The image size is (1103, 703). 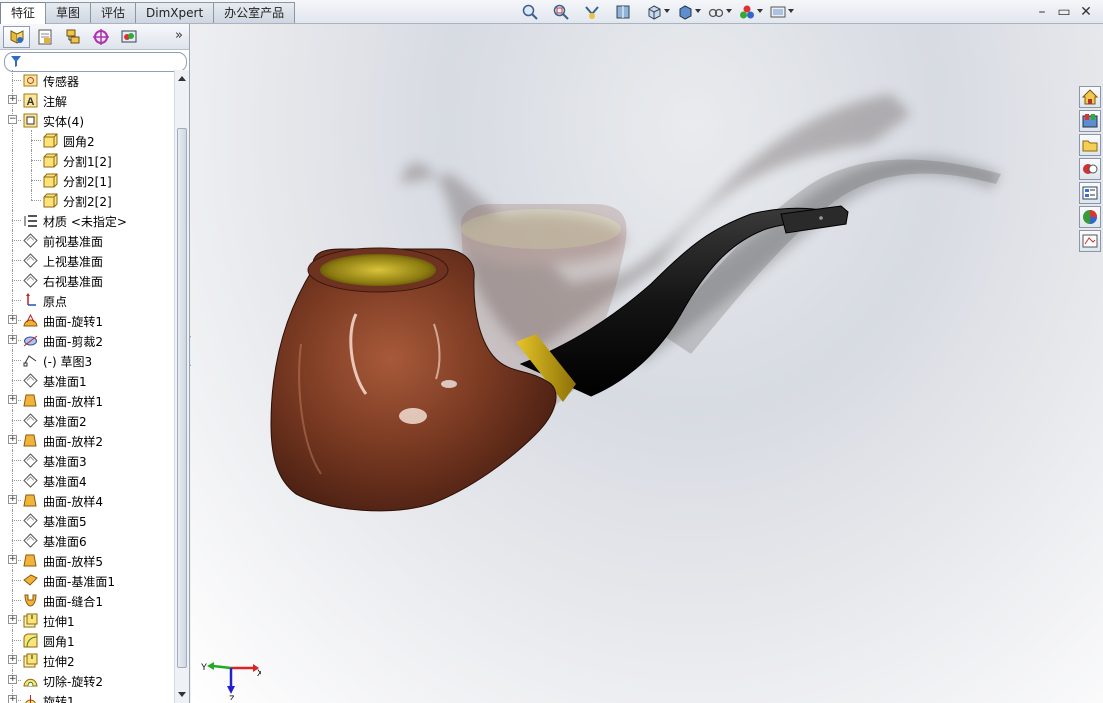 I want to click on tree-item-label: 材质 <未指定>, so click(x=85, y=222).